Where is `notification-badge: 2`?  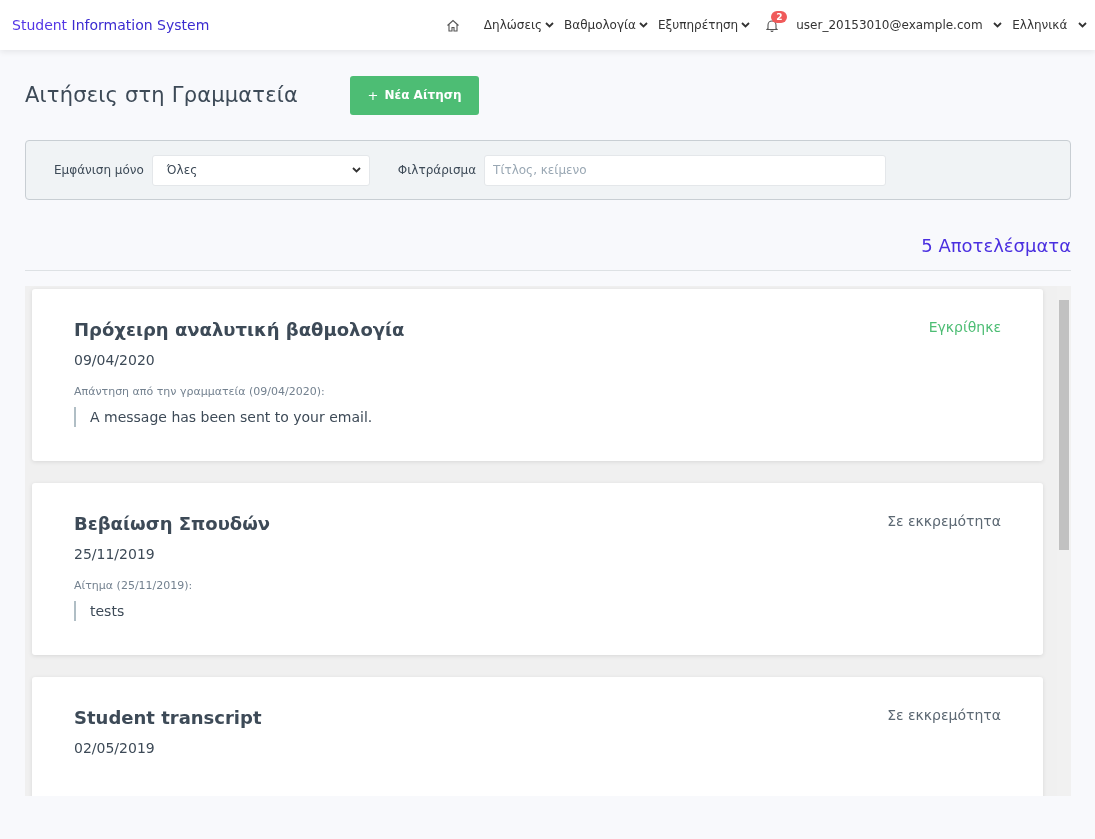 notification-badge: 2 is located at coordinates (779, 16).